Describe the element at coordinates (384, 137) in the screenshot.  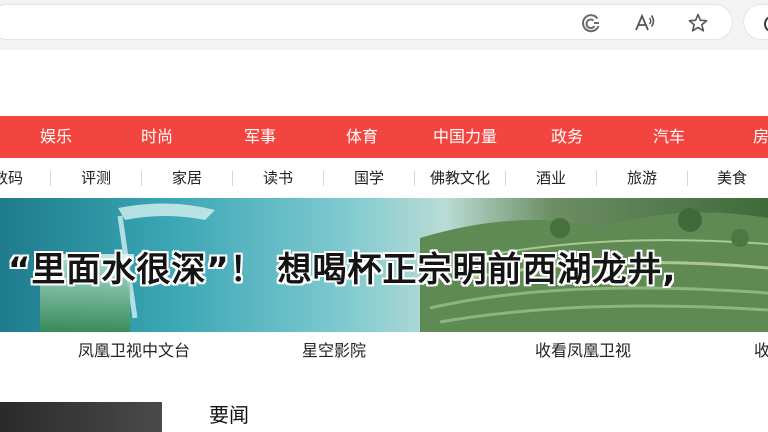
I see `main-nav: 娱乐 时尚 军事 体育 中国力量 政务 汽车 房` at that location.